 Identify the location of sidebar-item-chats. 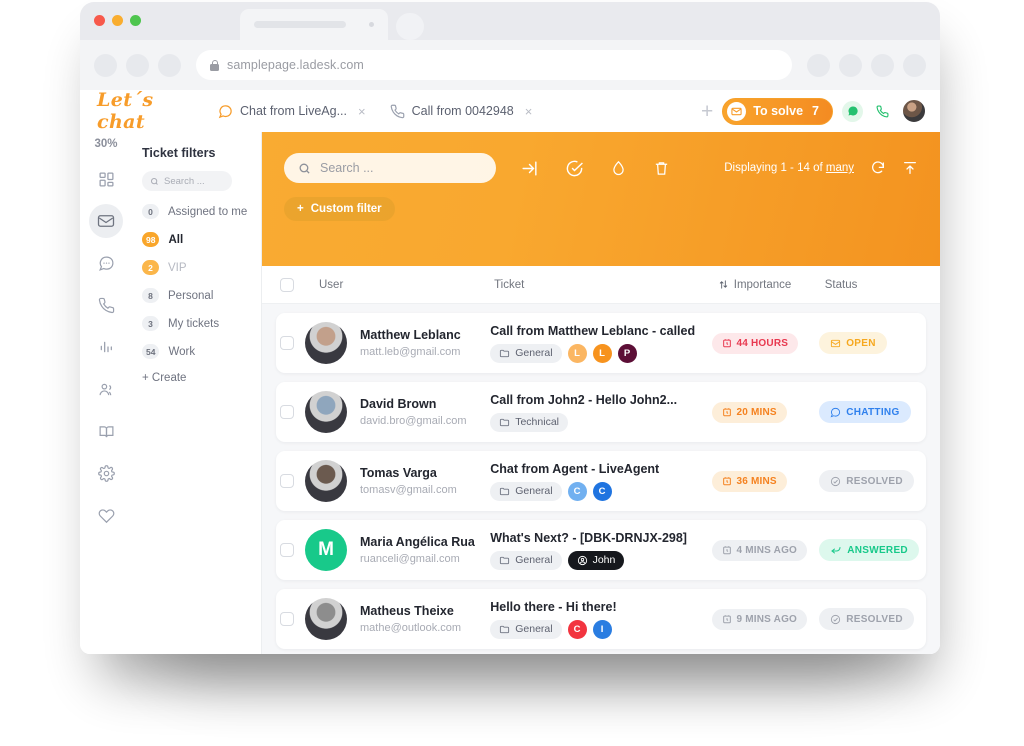
(106, 263).